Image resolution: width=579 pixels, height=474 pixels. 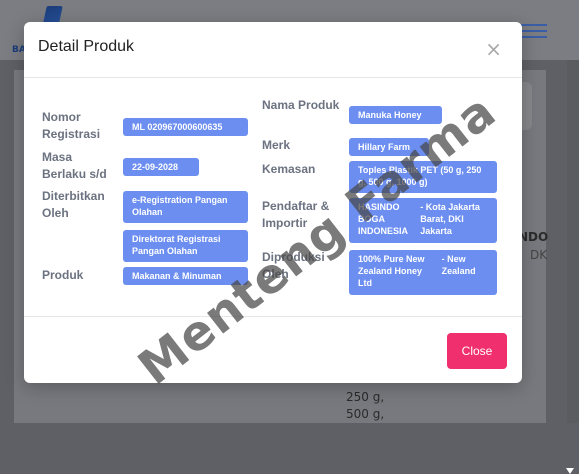 What do you see at coordinates (273, 50) in the screenshot?
I see `modal-header: Detail Produk ×` at bounding box center [273, 50].